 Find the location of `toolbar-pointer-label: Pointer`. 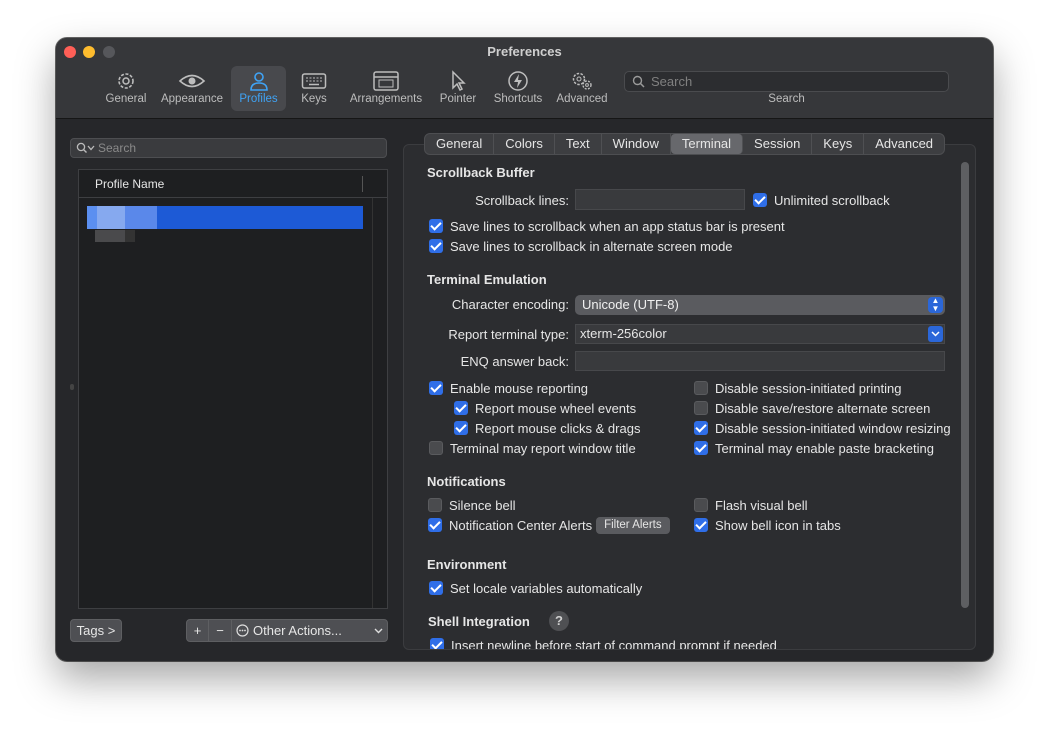

toolbar-pointer-label: Pointer is located at coordinates (458, 99).